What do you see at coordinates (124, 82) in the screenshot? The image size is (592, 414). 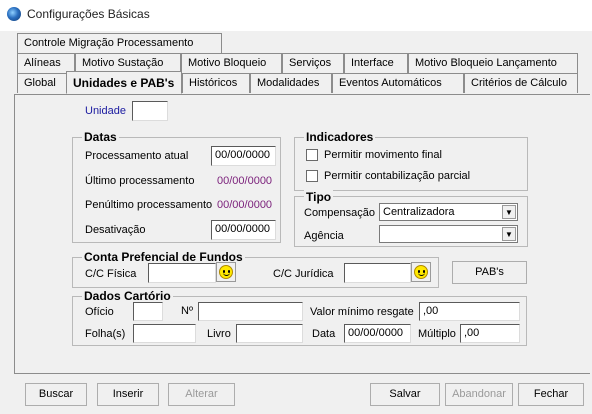 I see `tab-unidades-pabs: Unidades e PAB's` at bounding box center [124, 82].